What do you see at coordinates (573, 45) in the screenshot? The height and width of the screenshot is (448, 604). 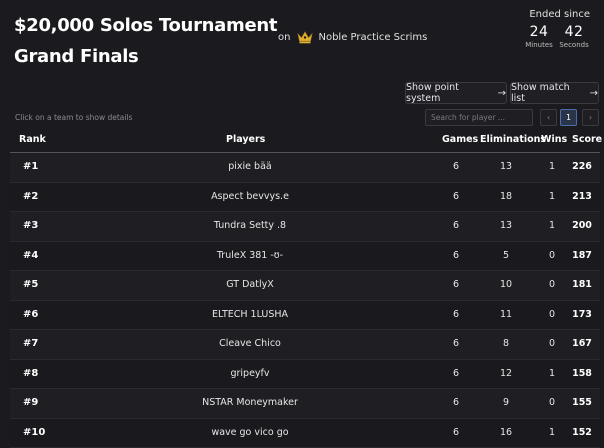 I see `seconds-label: Seconds` at bounding box center [573, 45].